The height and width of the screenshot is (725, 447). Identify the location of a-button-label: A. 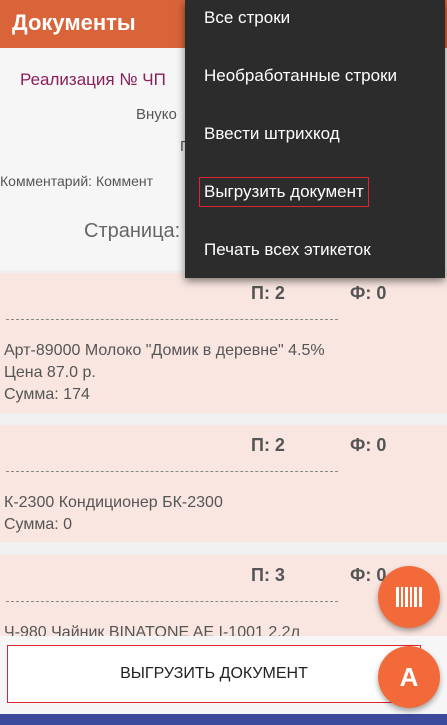
(409, 676).